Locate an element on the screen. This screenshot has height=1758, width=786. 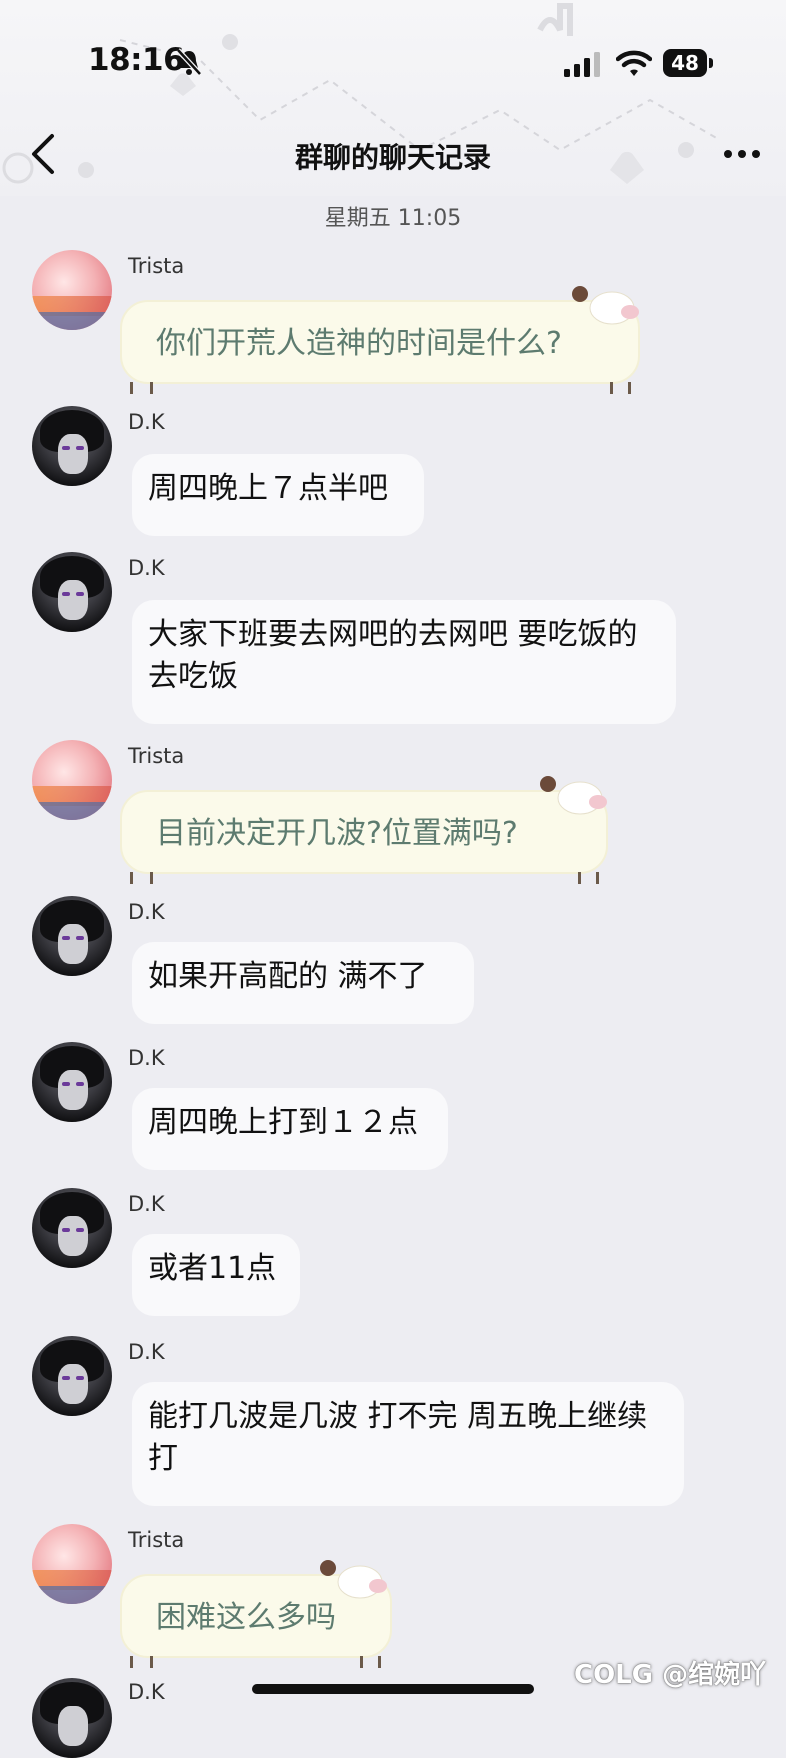
message-bubble: 周四晚上打到１２点 is located at coordinates (290, 1129).